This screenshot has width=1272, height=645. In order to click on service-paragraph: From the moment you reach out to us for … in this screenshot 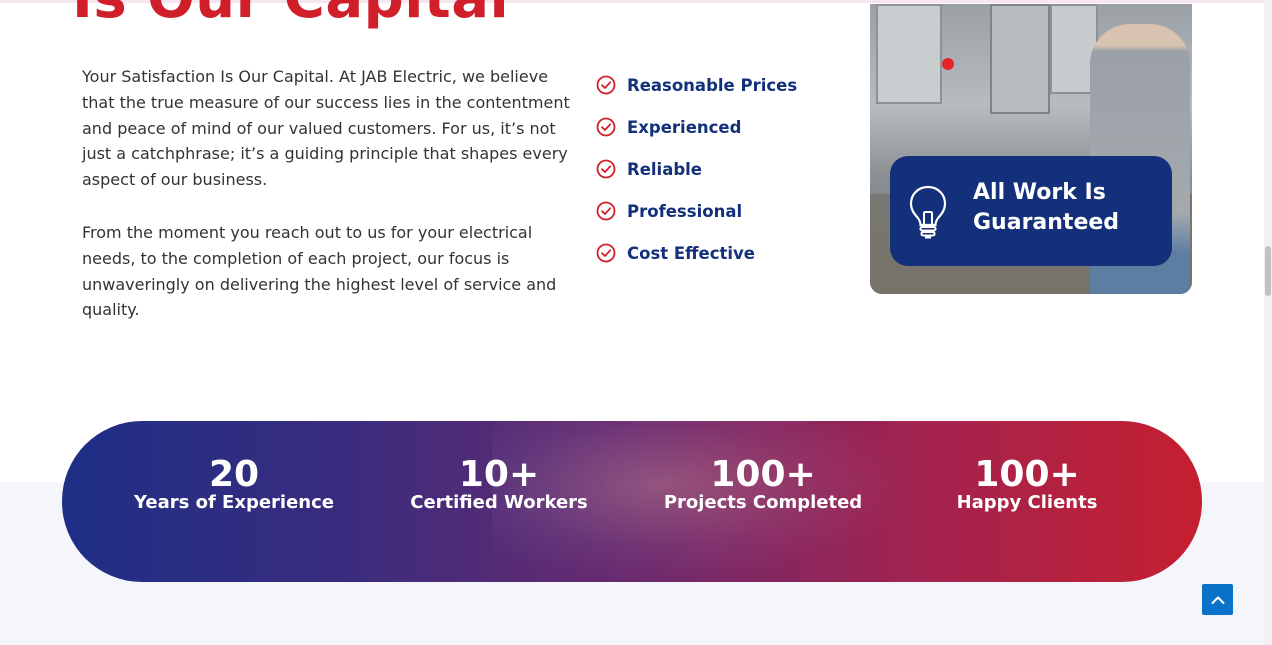, I will do `click(319, 271)`.